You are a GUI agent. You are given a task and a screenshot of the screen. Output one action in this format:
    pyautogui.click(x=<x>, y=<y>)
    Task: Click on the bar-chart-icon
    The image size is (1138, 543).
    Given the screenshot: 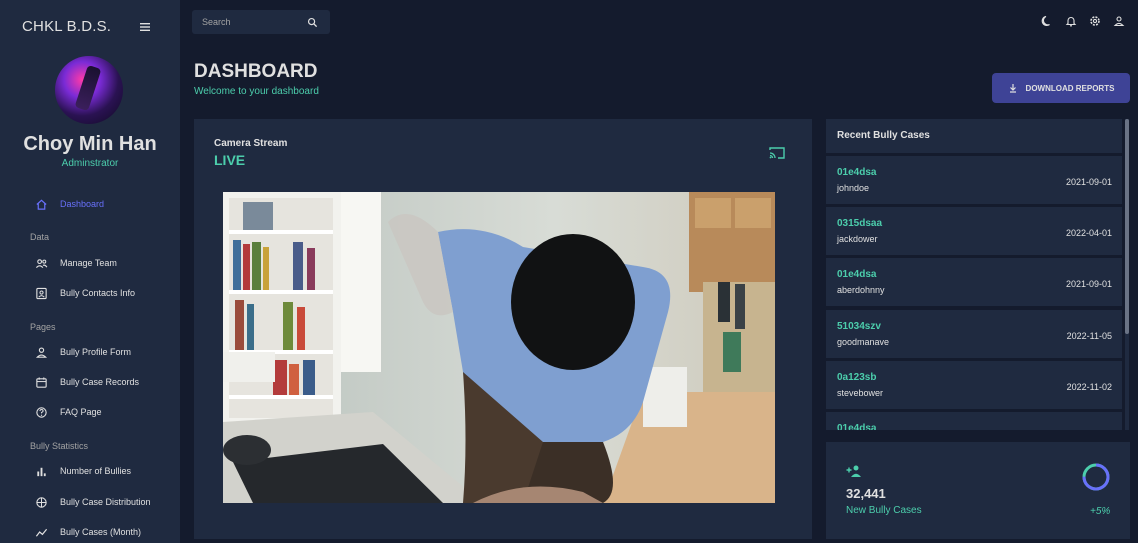 What is the action you would take?
    pyautogui.click(x=41, y=471)
    